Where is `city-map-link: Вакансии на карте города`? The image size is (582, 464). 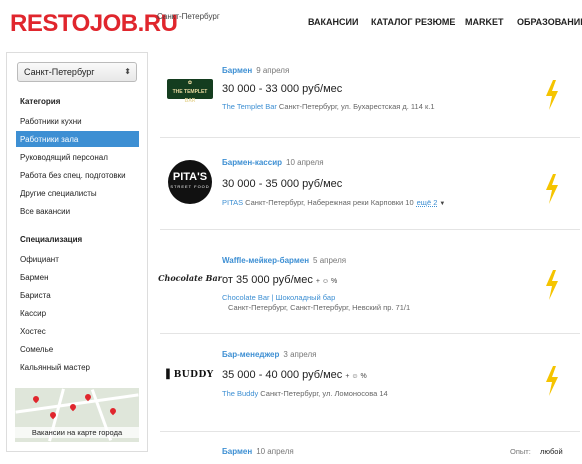 city-map-link: Вакансии на карте города is located at coordinates (77, 415).